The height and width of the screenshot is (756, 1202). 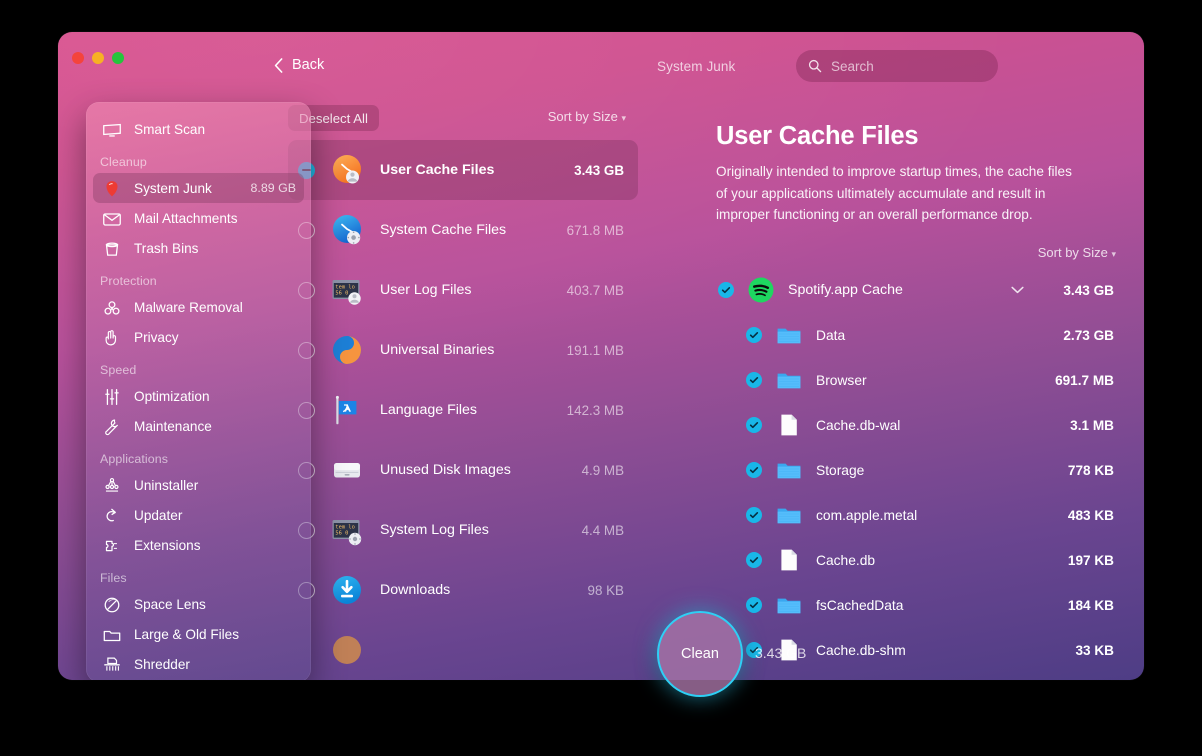 What do you see at coordinates (463, 230) in the screenshot?
I see `table-row: System Cache Files 671.8 MB` at bounding box center [463, 230].